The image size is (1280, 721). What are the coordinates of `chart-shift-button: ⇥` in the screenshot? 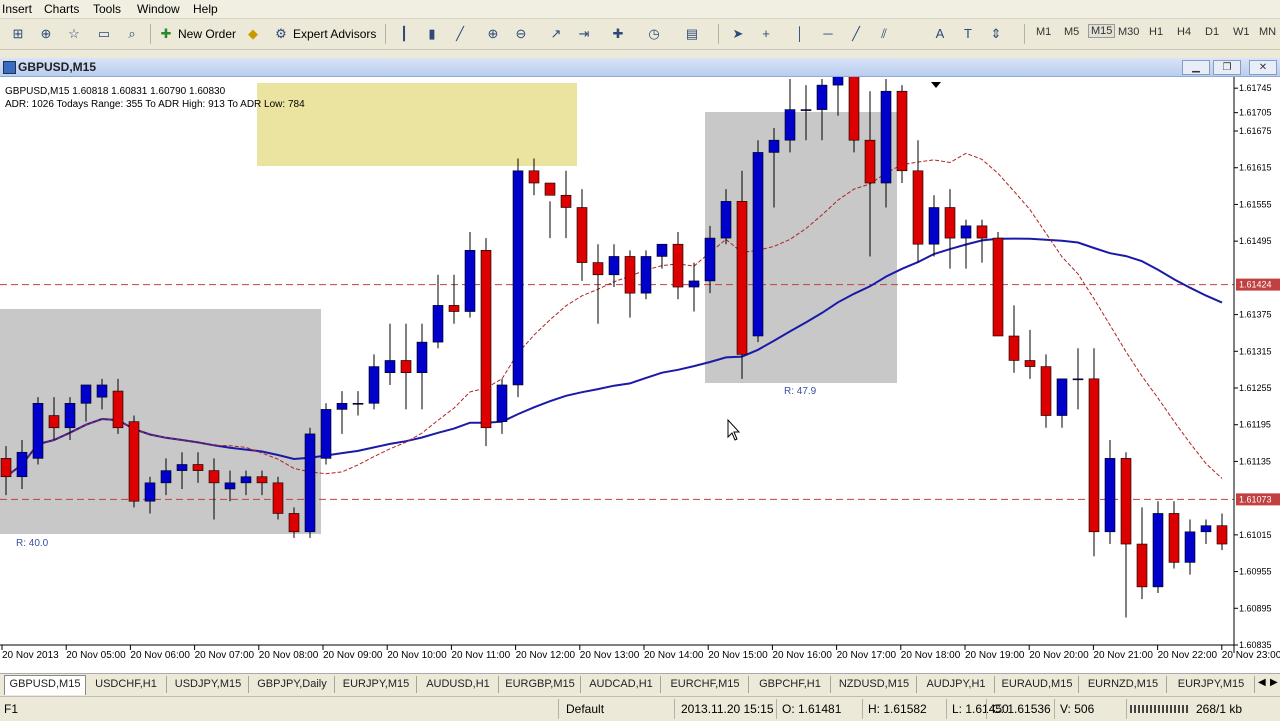 It's located at (584, 34).